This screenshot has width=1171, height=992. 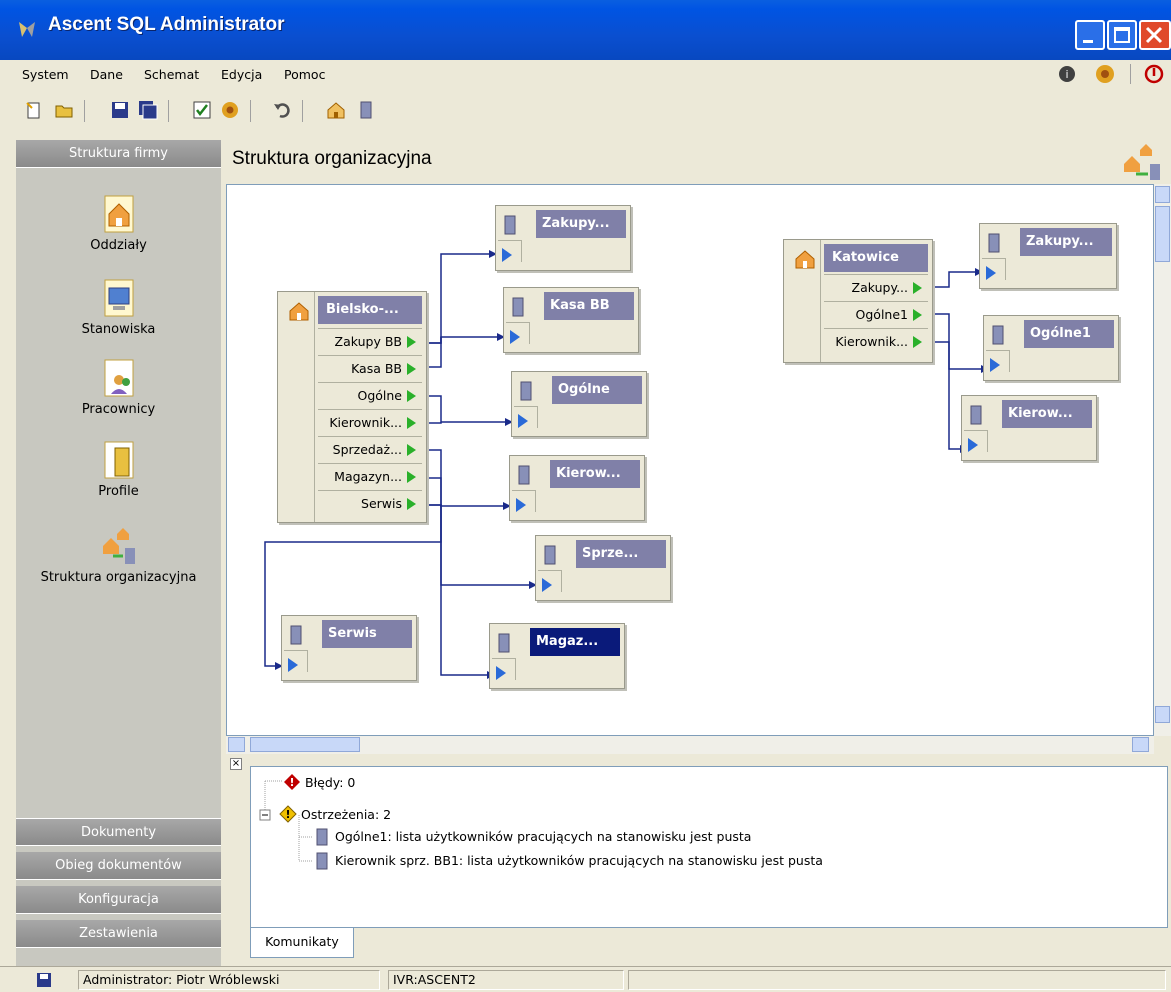 What do you see at coordinates (236, 744) in the screenshot?
I see `scroll-left-button` at bounding box center [236, 744].